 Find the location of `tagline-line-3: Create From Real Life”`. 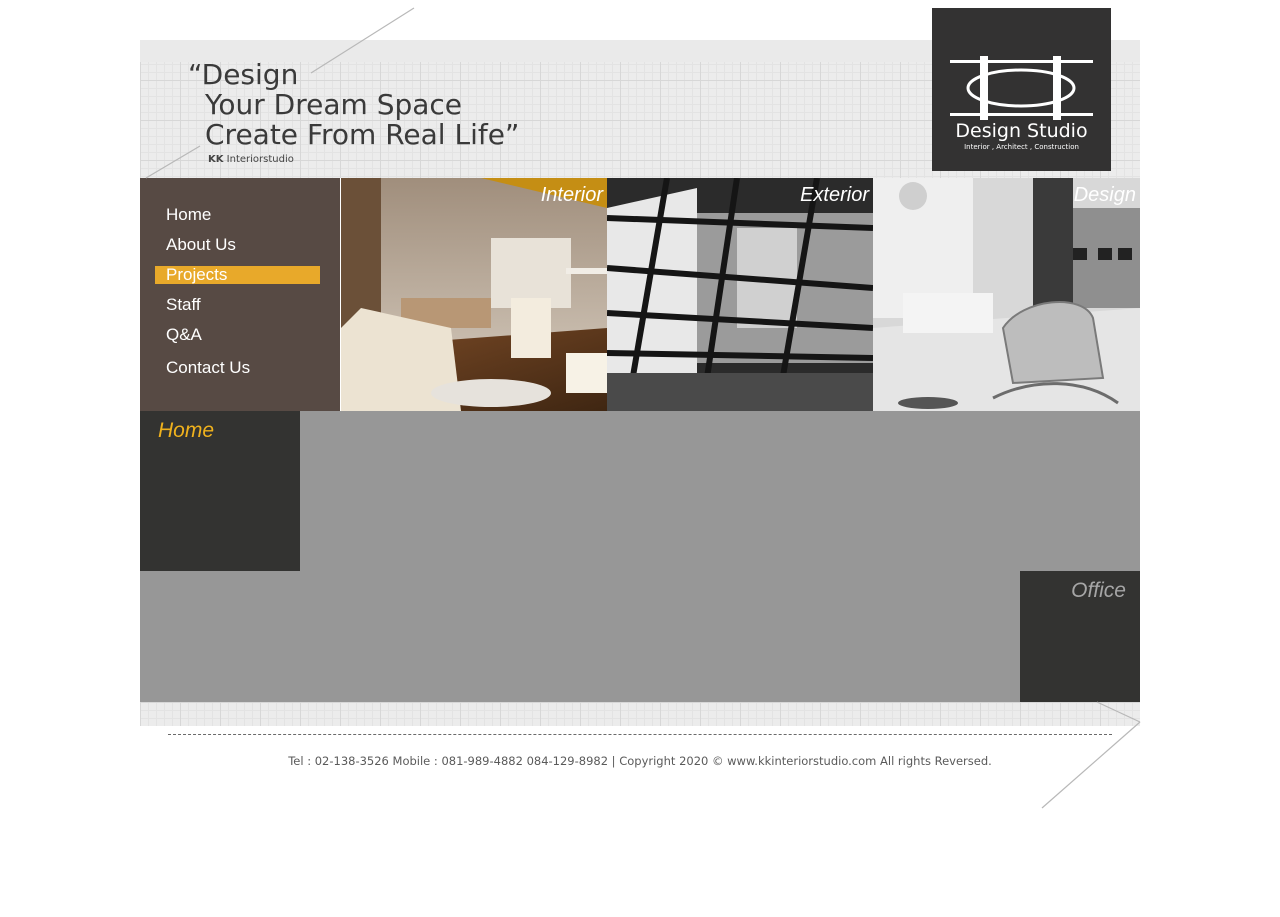

tagline-line-3: Create From Real Life” is located at coordinates (362, 134).